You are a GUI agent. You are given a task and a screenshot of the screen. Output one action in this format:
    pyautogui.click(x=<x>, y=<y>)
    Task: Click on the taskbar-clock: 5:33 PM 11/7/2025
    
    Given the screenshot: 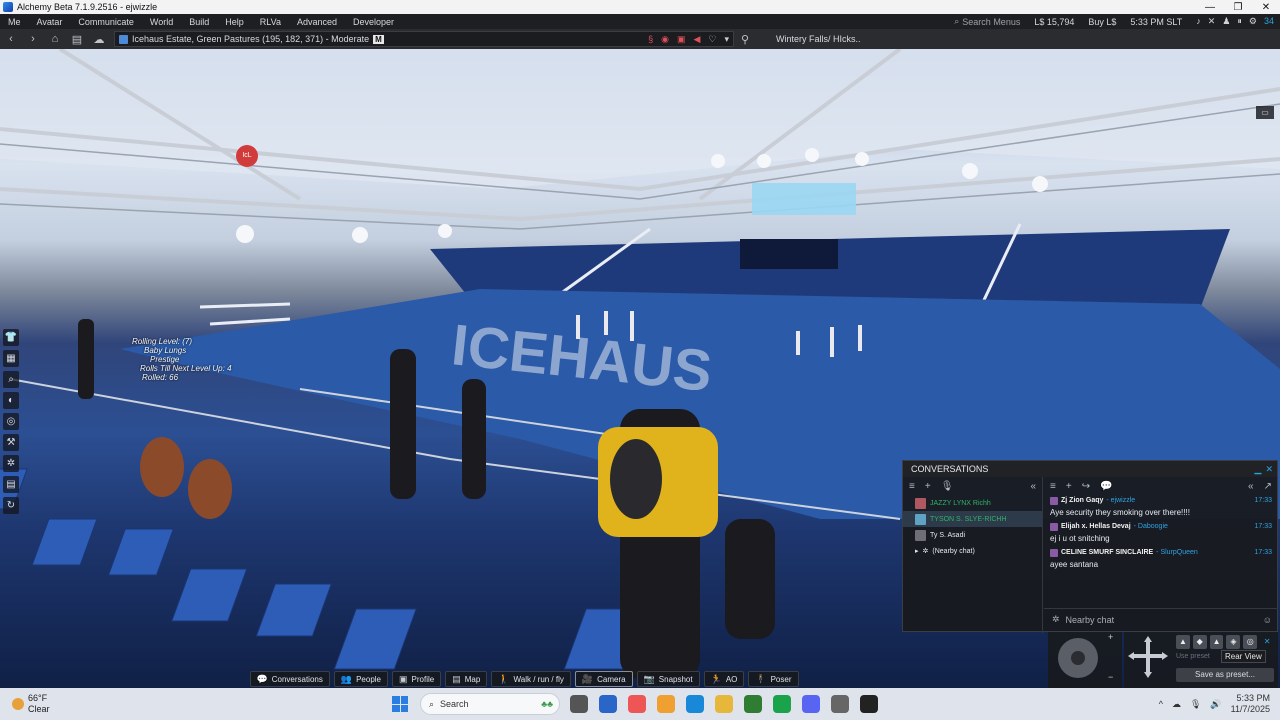 What is the action you would take?
    pyautogui.click(x=1250, y=704)
    